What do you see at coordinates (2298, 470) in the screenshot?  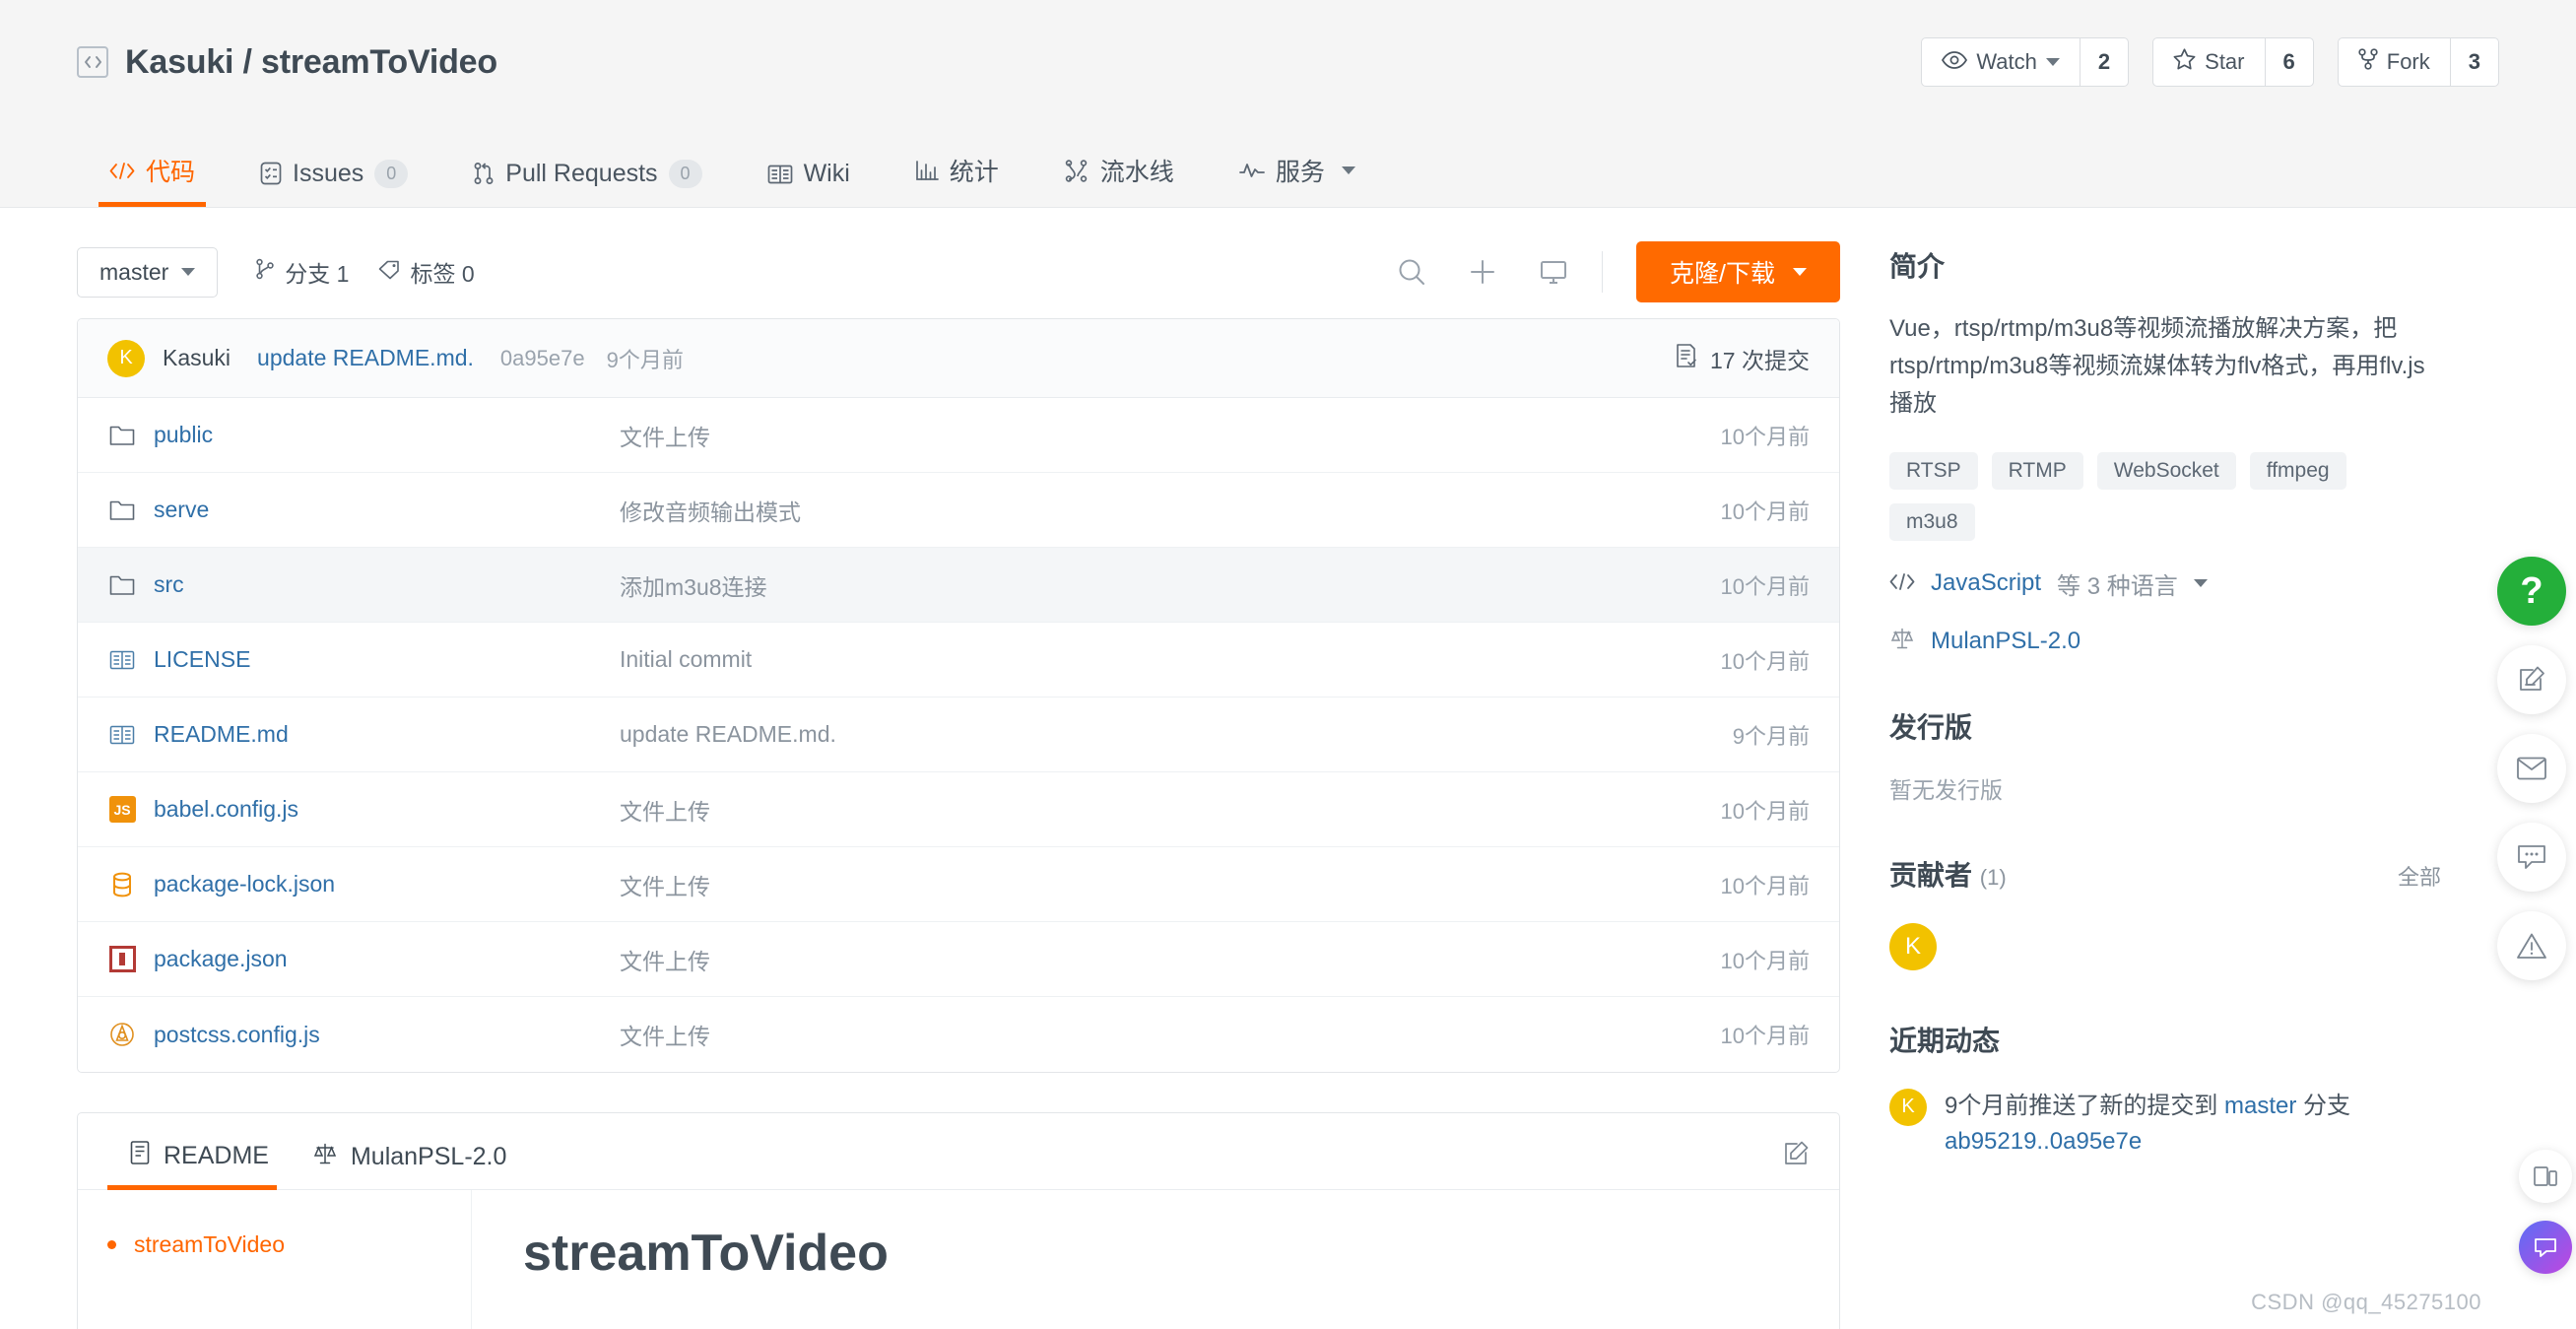 I see `topic-tag: ffmpeg` at bounding box center [2298, 470].